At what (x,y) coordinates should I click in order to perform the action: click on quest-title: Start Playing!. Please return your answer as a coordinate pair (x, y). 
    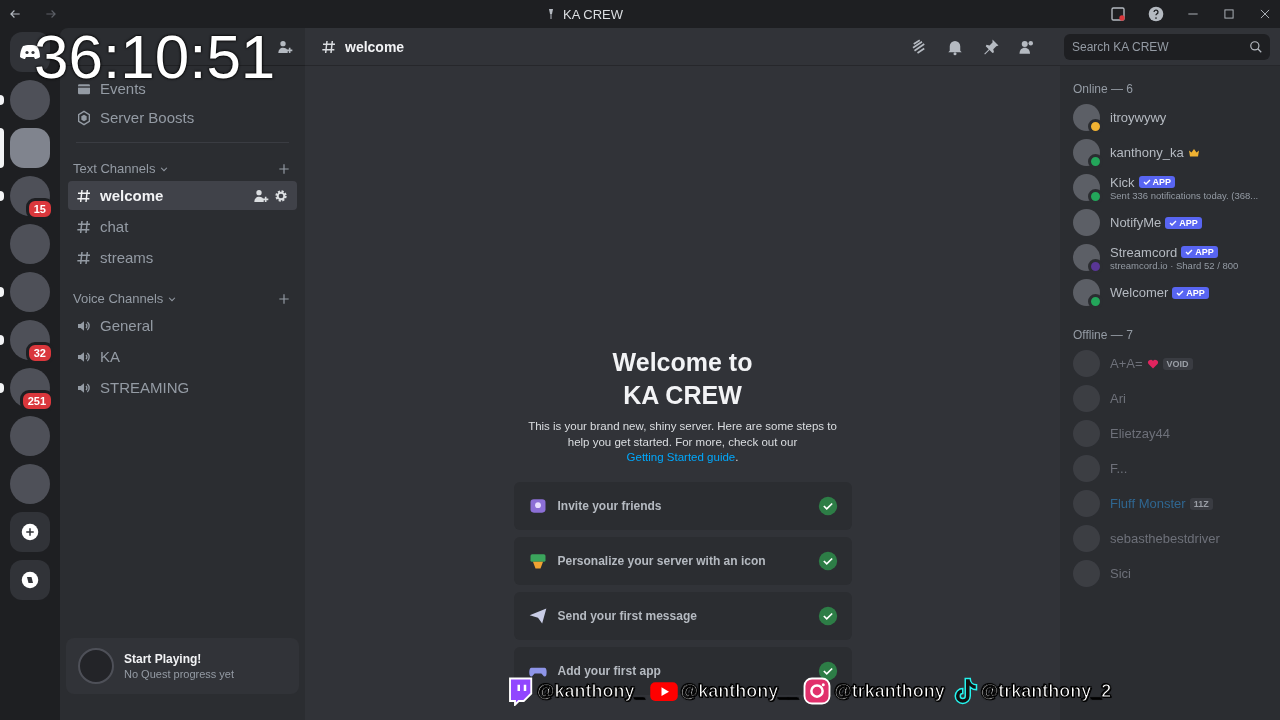
    Looking at the image, I should click on (163, 659).